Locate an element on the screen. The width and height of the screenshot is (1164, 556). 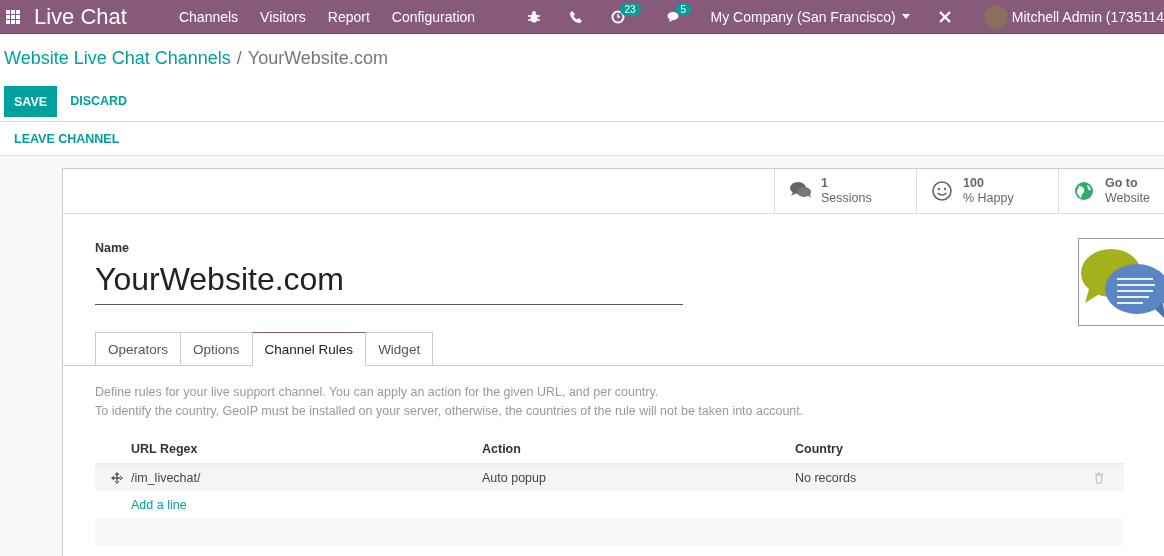
help-text: Define rules for your live support channel. You can apply an action for the given URL, and per country. is located at coordinates (377, 392).